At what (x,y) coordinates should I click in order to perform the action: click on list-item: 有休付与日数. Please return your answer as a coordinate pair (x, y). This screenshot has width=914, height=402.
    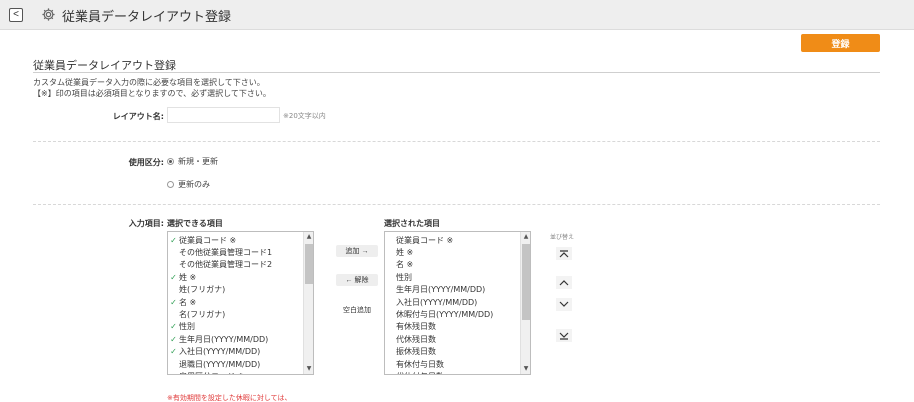
    Looking at the image, I should click on (452, 364).